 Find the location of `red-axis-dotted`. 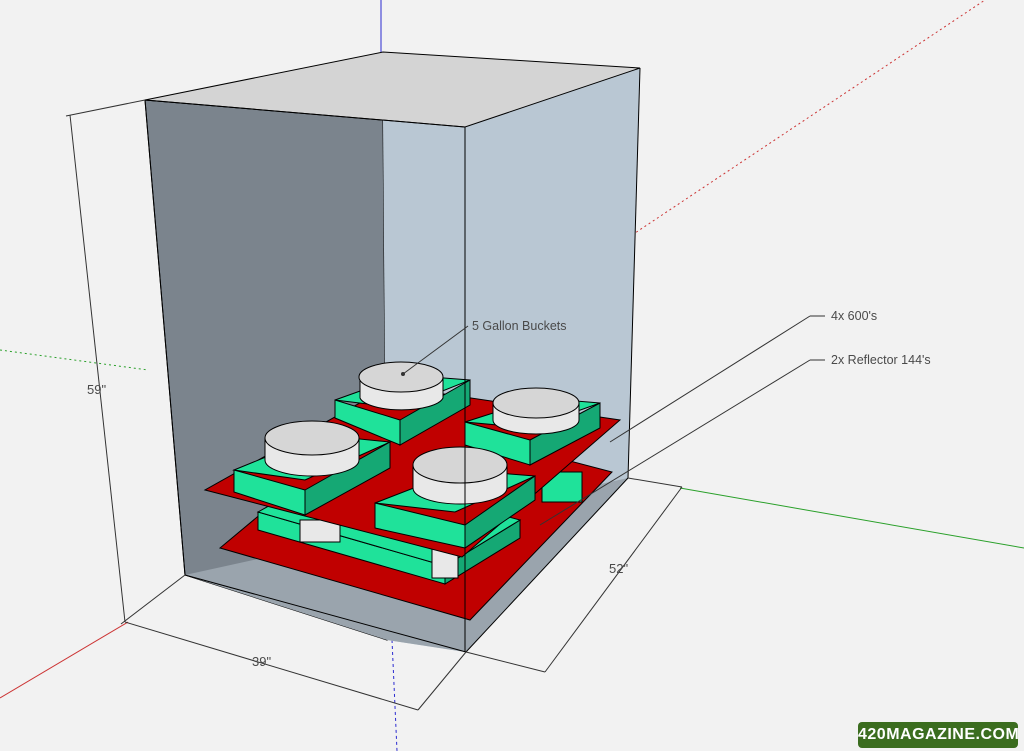

red-axis-dotted is located at coordinates (808, 118).